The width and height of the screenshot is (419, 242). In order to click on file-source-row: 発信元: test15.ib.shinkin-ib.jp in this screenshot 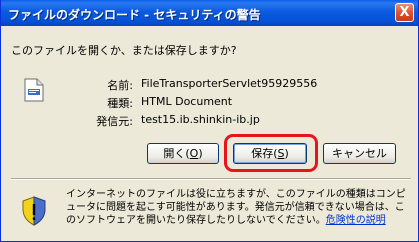, I will do `click(234, 121)`.